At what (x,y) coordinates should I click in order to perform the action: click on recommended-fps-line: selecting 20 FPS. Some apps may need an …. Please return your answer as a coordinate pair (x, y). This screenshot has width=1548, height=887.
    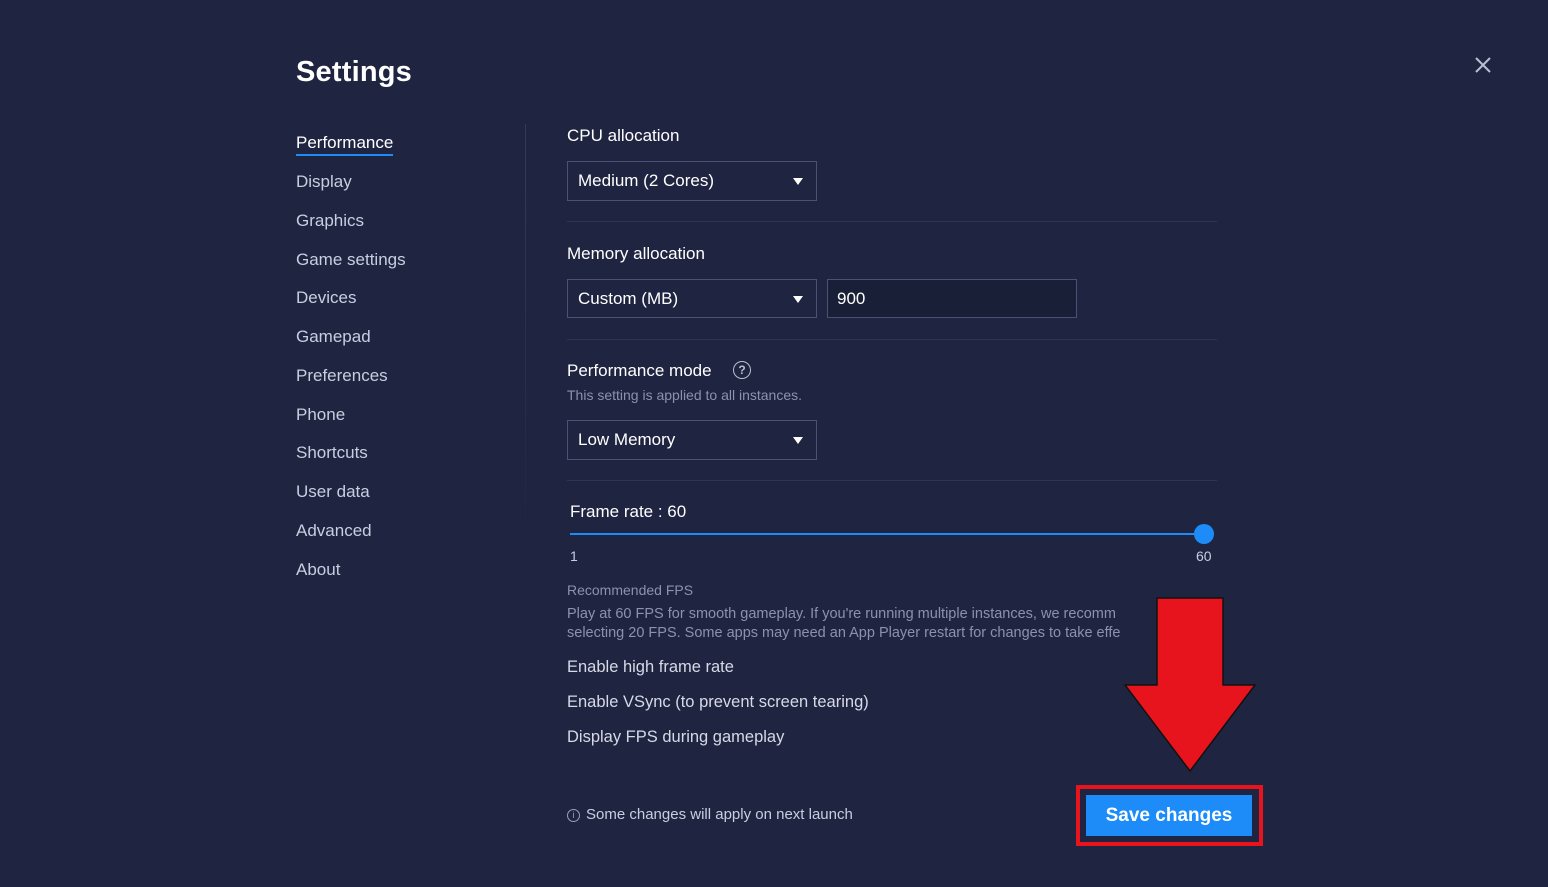
    Looking at the image, I should click on (844, 633).